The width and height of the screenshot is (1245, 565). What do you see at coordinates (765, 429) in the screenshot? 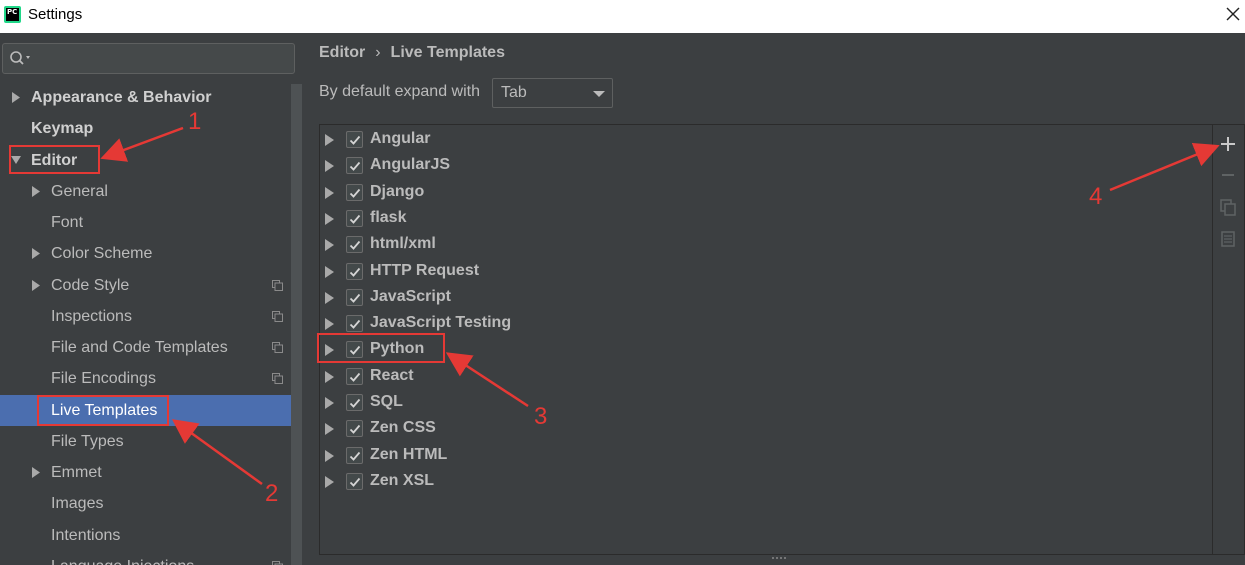
I see `template-group-zen-css: Zen CSS` at bounding box center [765, 429].